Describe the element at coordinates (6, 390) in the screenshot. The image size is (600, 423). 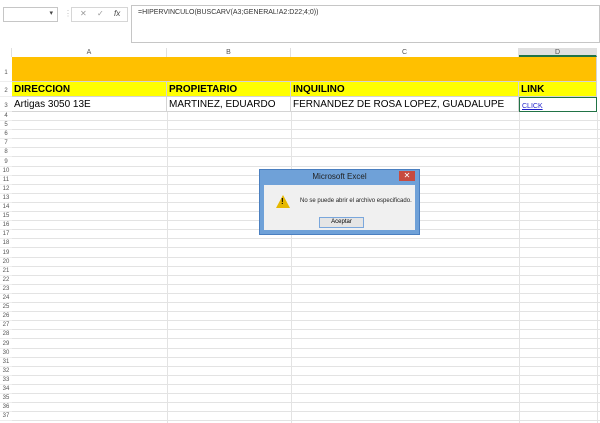
I see `row-header: 34` at that location.